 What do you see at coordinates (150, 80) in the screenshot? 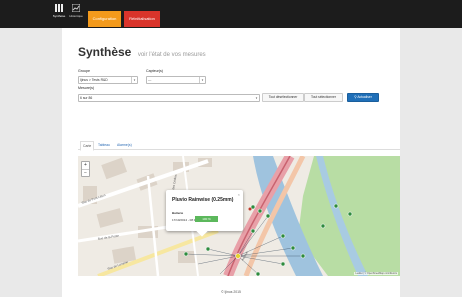
I see `capteurs-value: ---` at bounding box center [150, 80].